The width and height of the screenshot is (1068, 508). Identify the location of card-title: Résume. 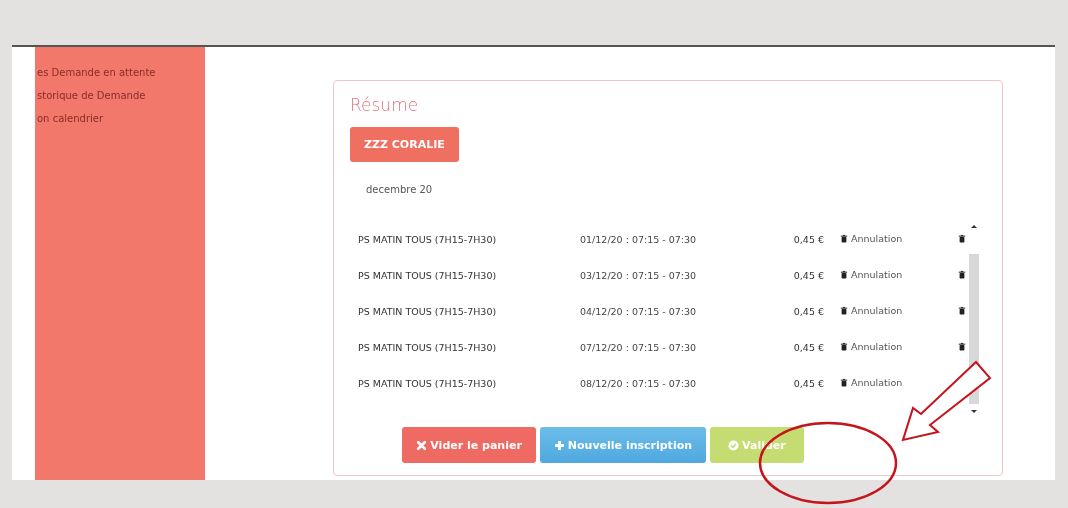
(385, 105).